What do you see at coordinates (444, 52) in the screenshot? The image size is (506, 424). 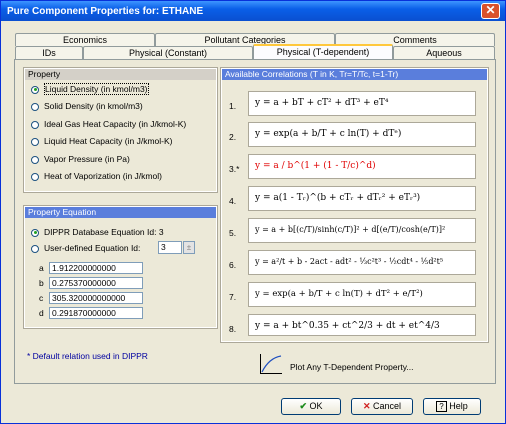 I see `tab-aqueous: Aqueous` at bounding box center [444, 52].